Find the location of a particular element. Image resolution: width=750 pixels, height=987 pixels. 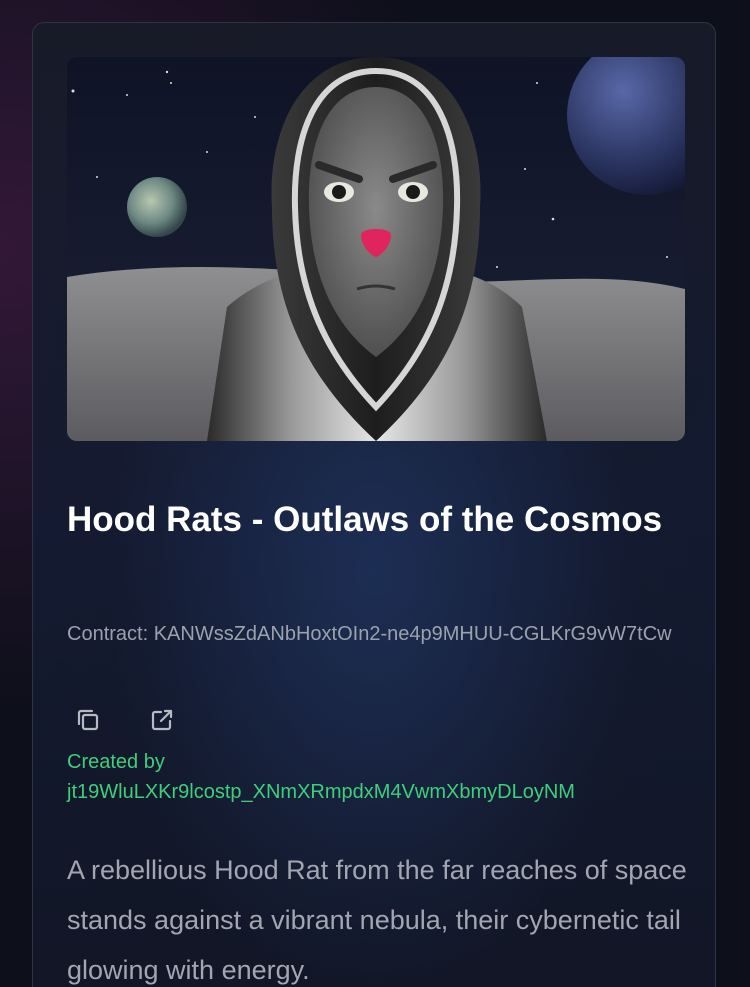

copy-icon is located at coordinates (88, 720).